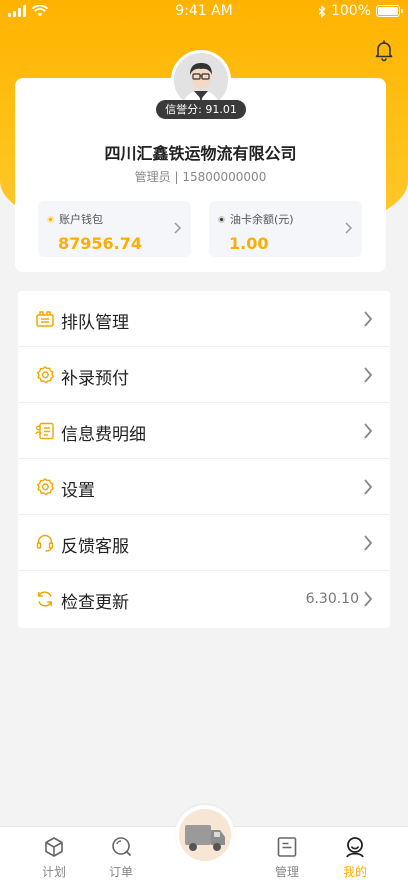 This screenshot has width=408, height=883. I want to click on tab-label: 管理, so click(286, 872).